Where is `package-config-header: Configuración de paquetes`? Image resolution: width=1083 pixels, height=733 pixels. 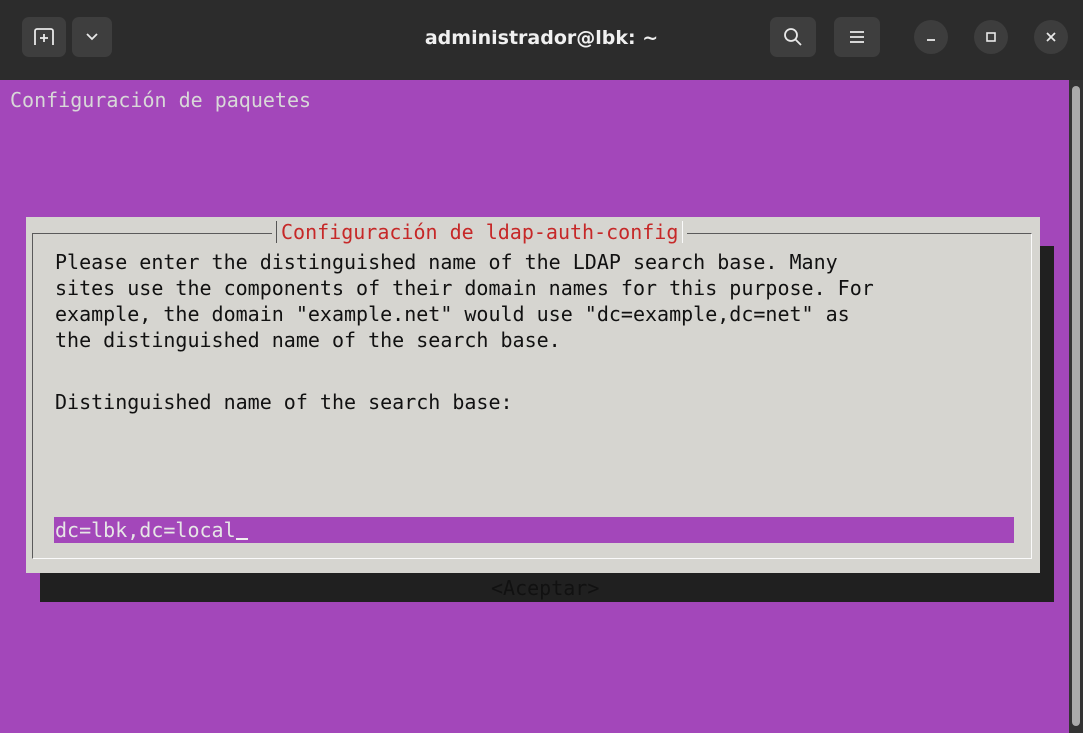 package-config-header: Configuración de paquetes is located at coordinates (161, 100).